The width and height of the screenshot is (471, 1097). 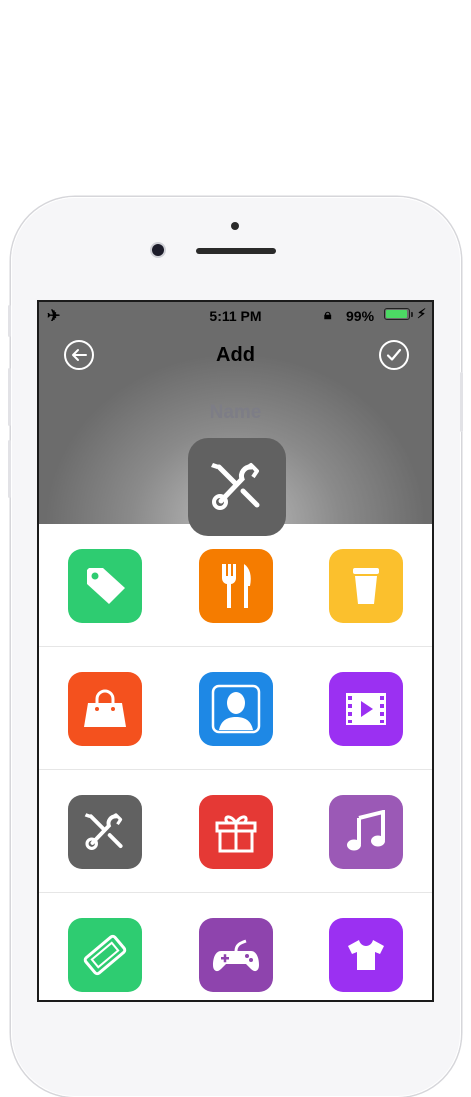 What do you see at coordinates (422, 313) in the screenshot?
I see `charging-bolt-icon: ⚡︎` at bounding box center [422, 313].